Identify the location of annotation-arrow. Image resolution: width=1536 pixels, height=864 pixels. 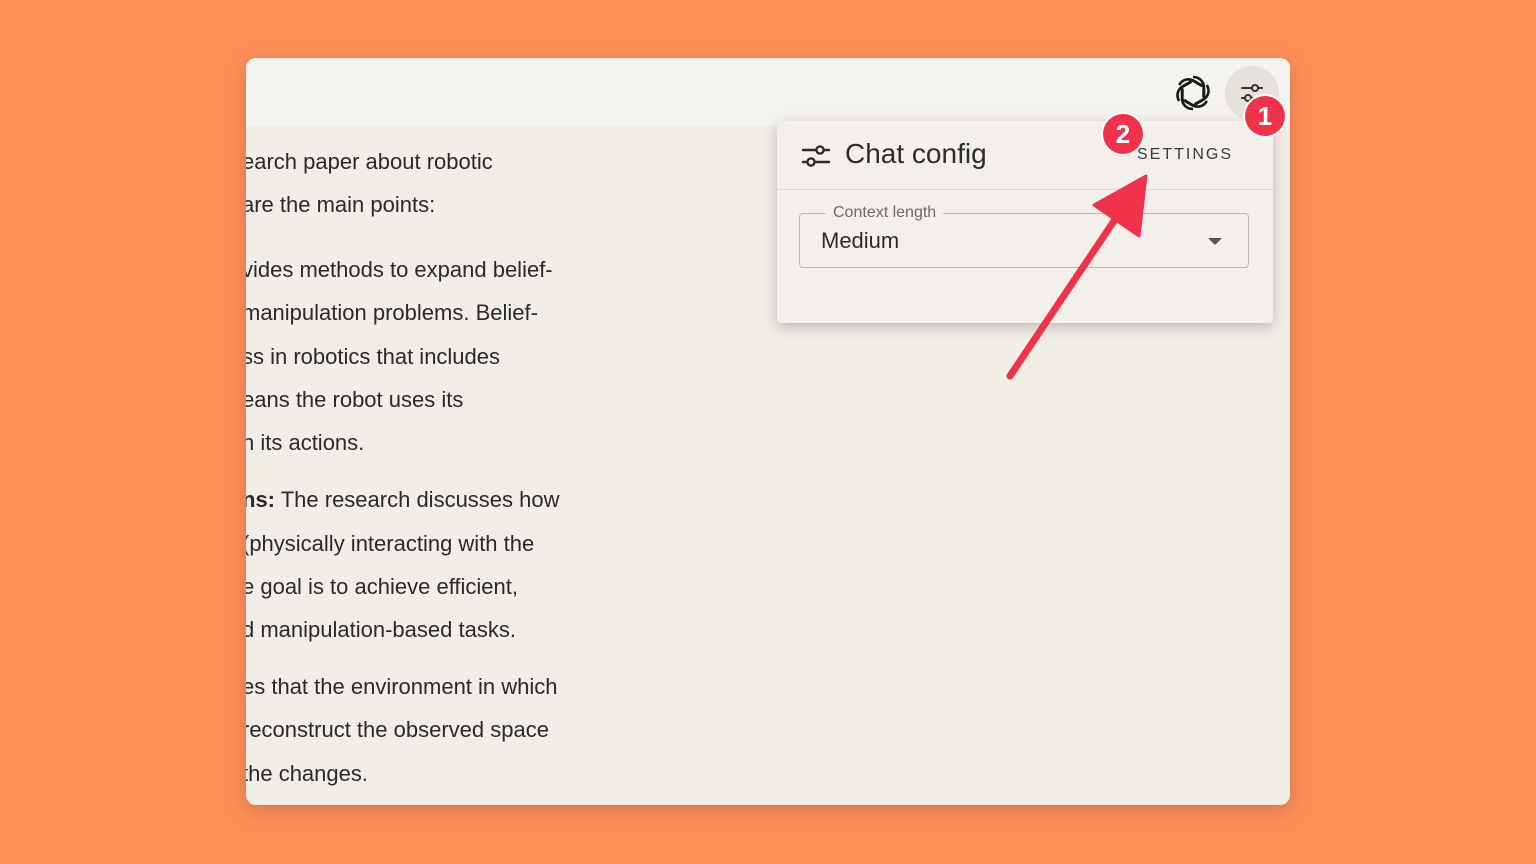
(1077, 277).